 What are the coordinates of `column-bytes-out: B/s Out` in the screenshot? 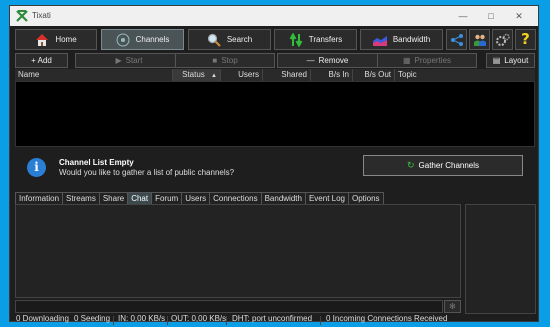 It's located at (374, 75).